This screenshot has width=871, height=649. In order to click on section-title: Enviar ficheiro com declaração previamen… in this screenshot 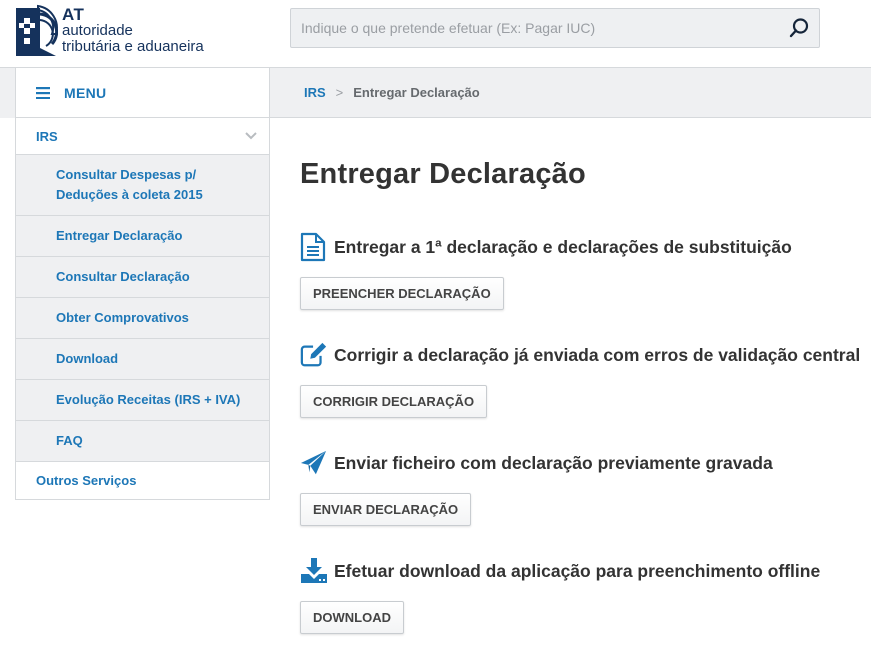, I will do `click(553, 462)`.